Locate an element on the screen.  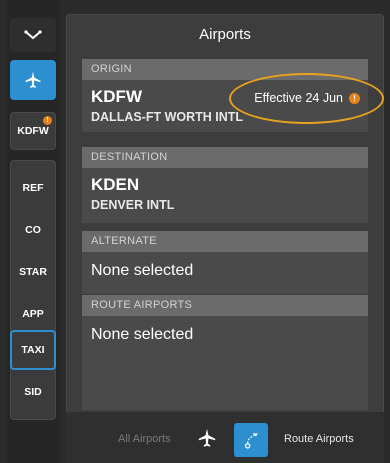
sidebar-item-label: CO is located at coordinates (33, 230).